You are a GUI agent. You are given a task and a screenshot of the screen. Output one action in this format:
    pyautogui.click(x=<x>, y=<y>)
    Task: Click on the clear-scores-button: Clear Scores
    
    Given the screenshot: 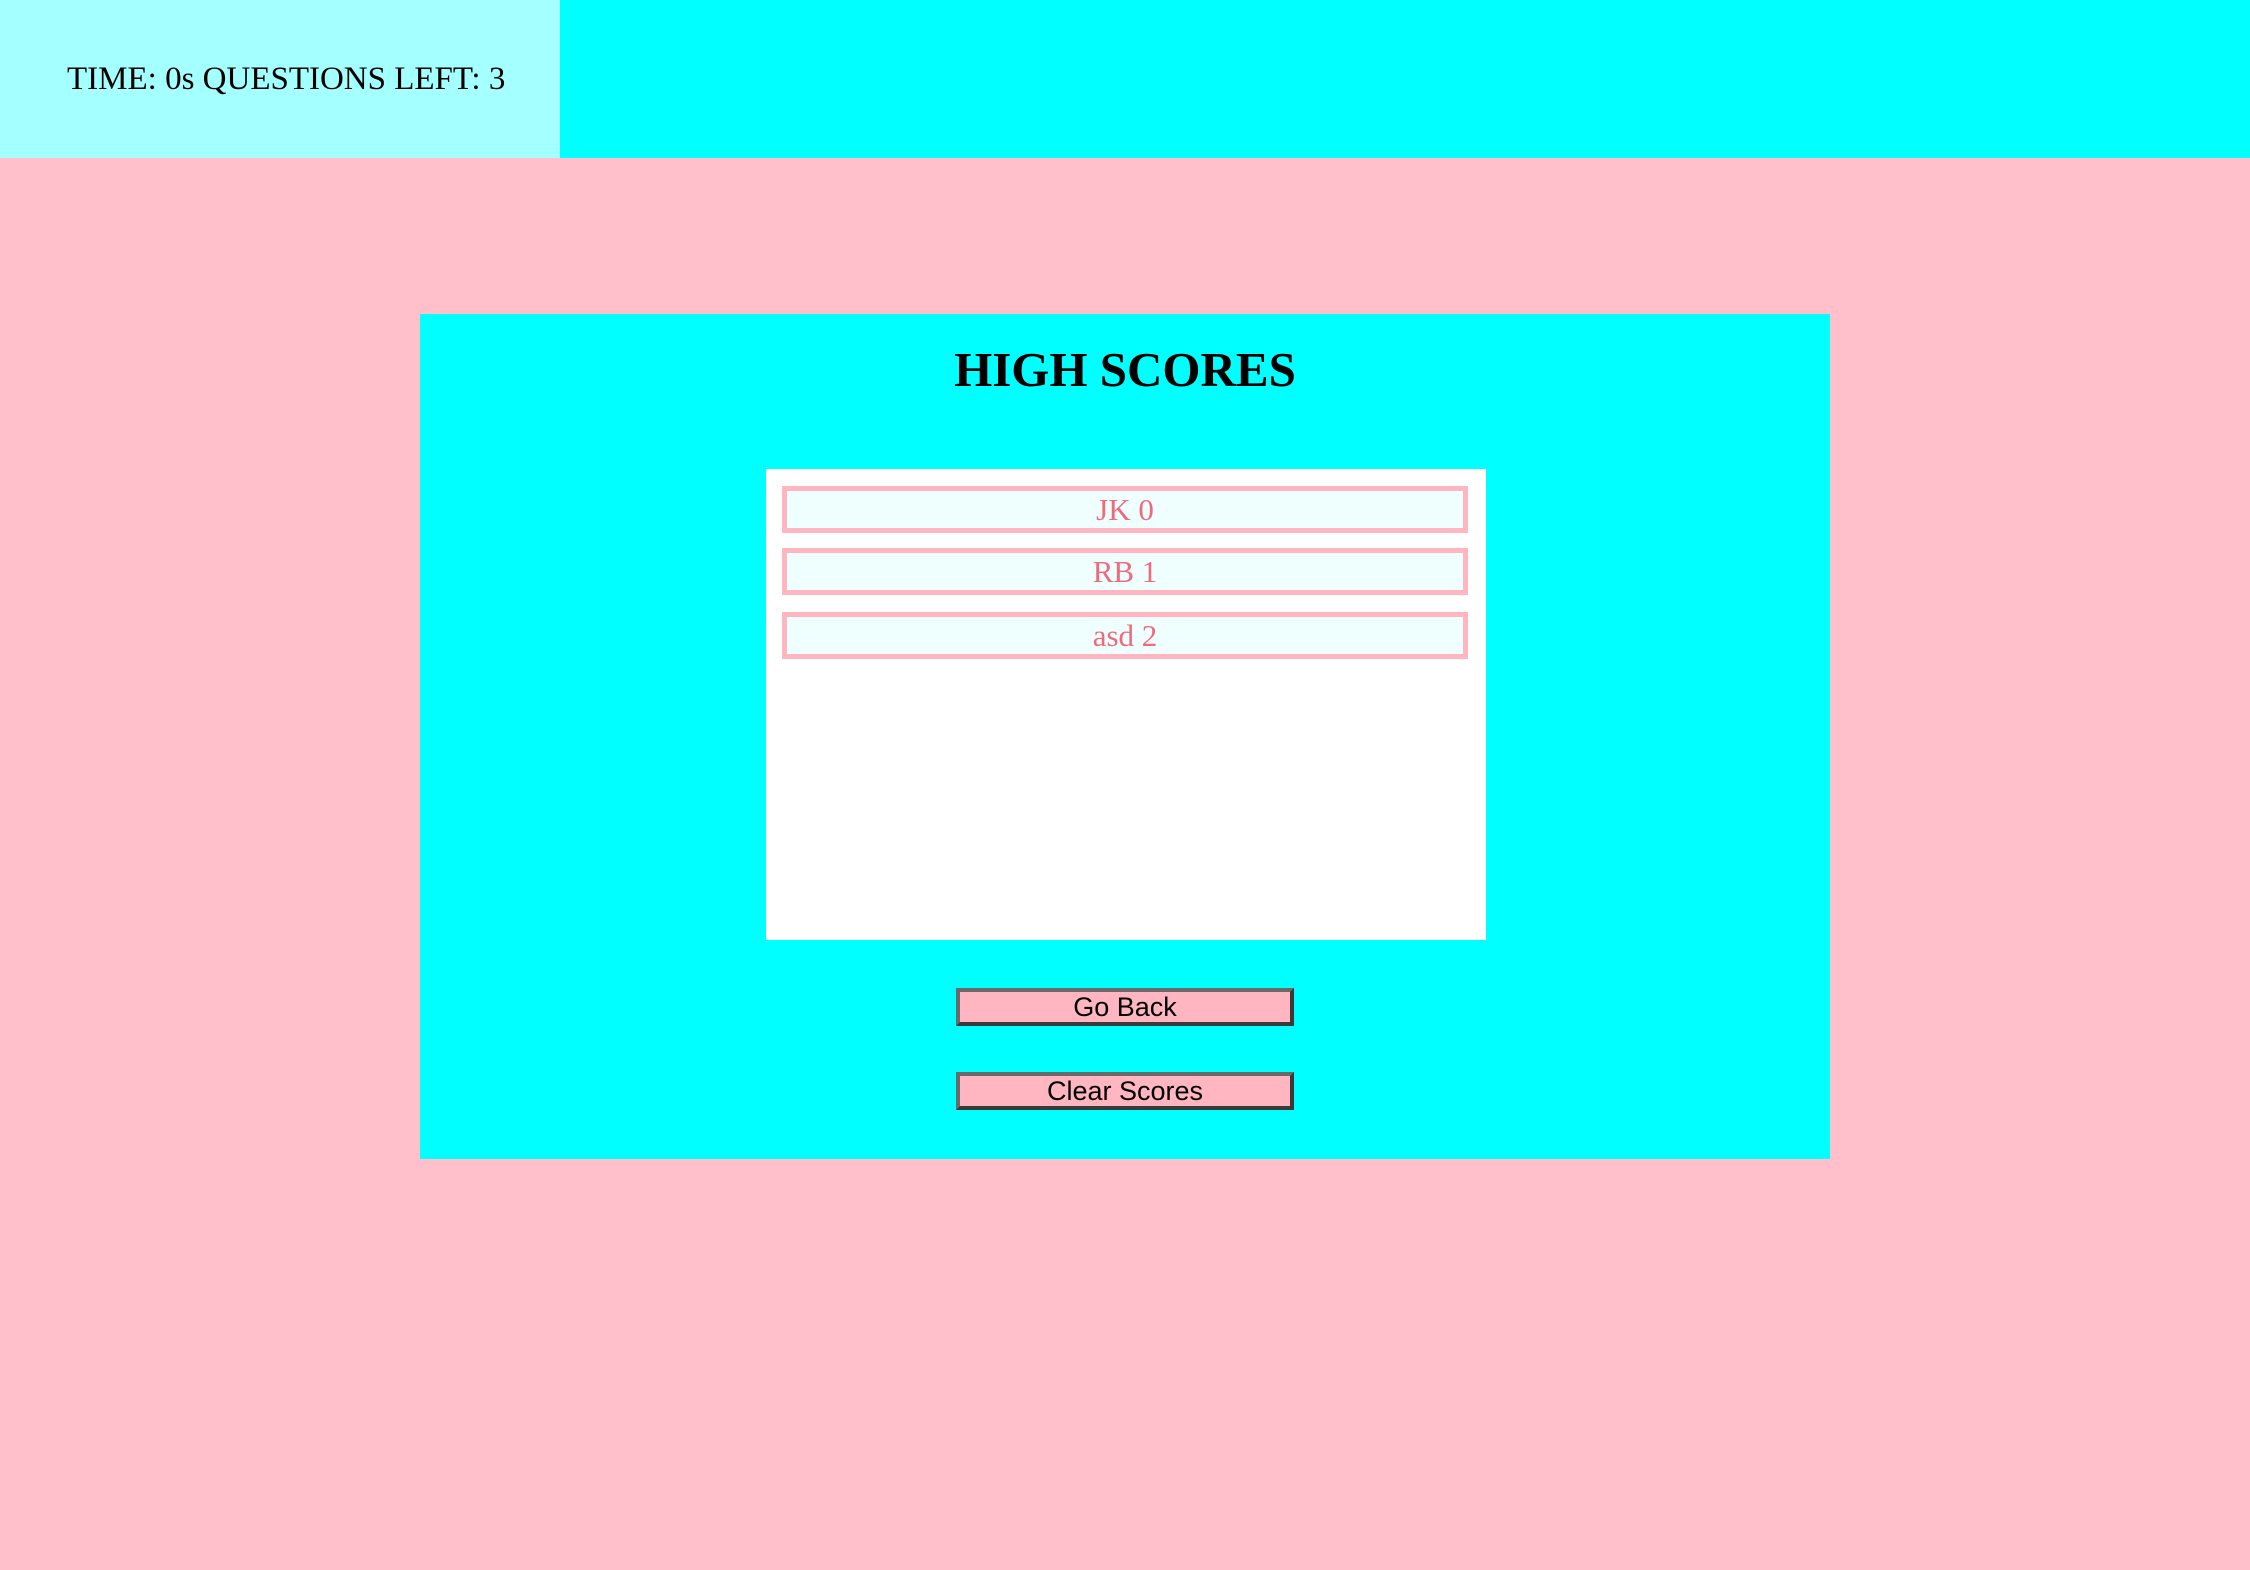 What is the action you would take?
    pyautogui.click(x=1125, y=1091)
    